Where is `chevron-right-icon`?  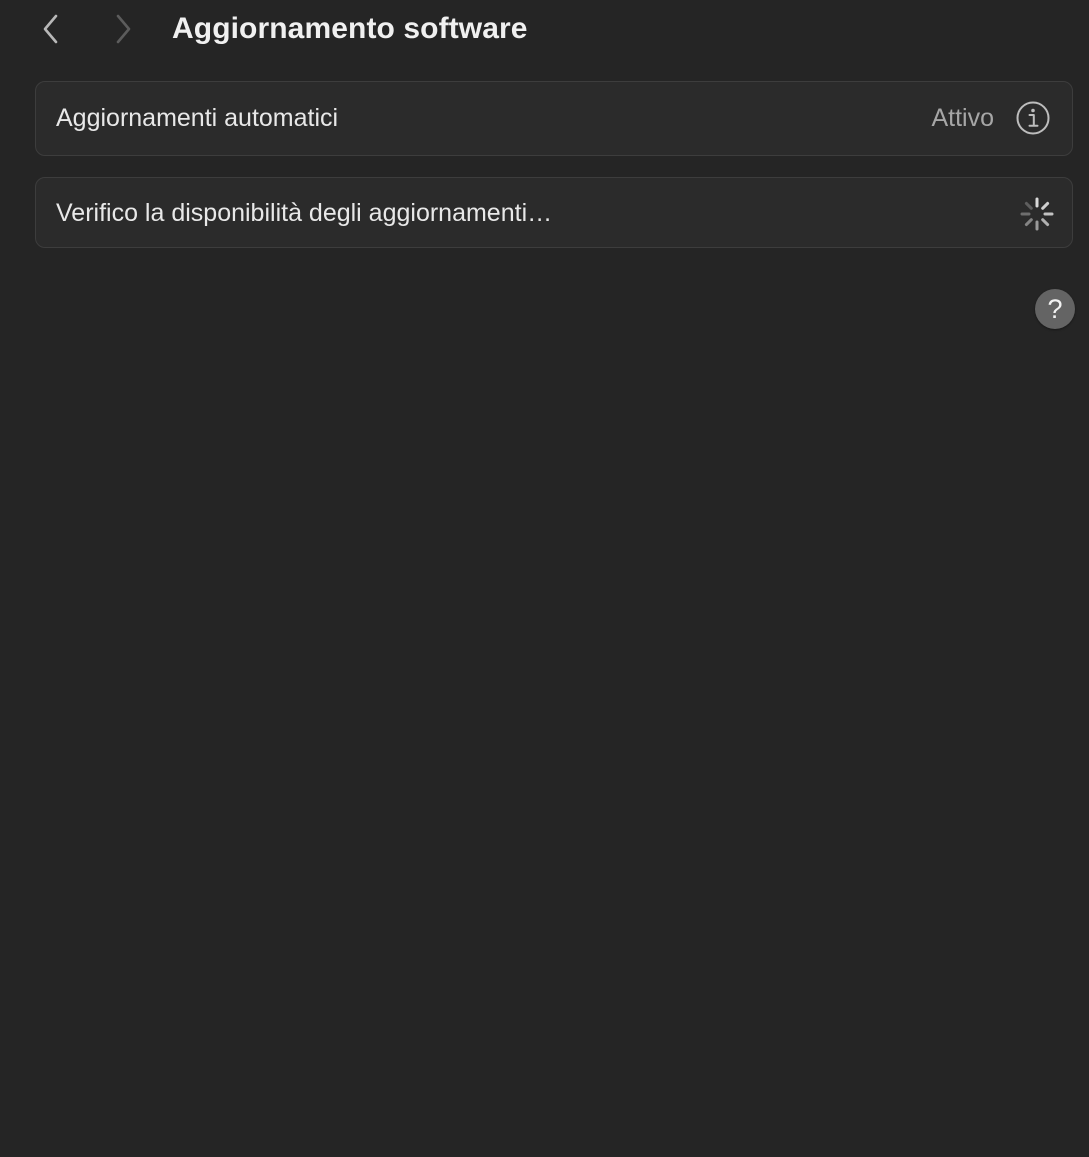 chevron-right-icon is located at coordinates (123, 29).